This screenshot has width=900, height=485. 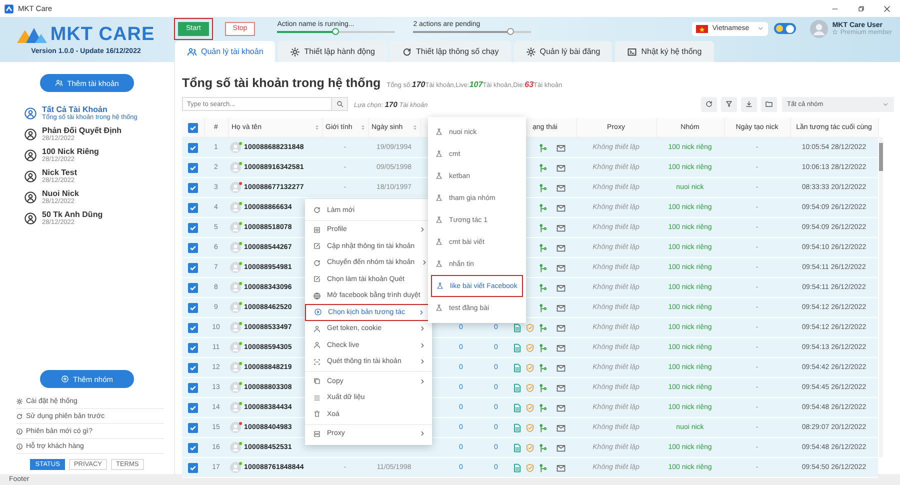 What do you see at coordinates (835, 32) in the screenshot?
I see `star-icon` at bounding box center [835, 32].